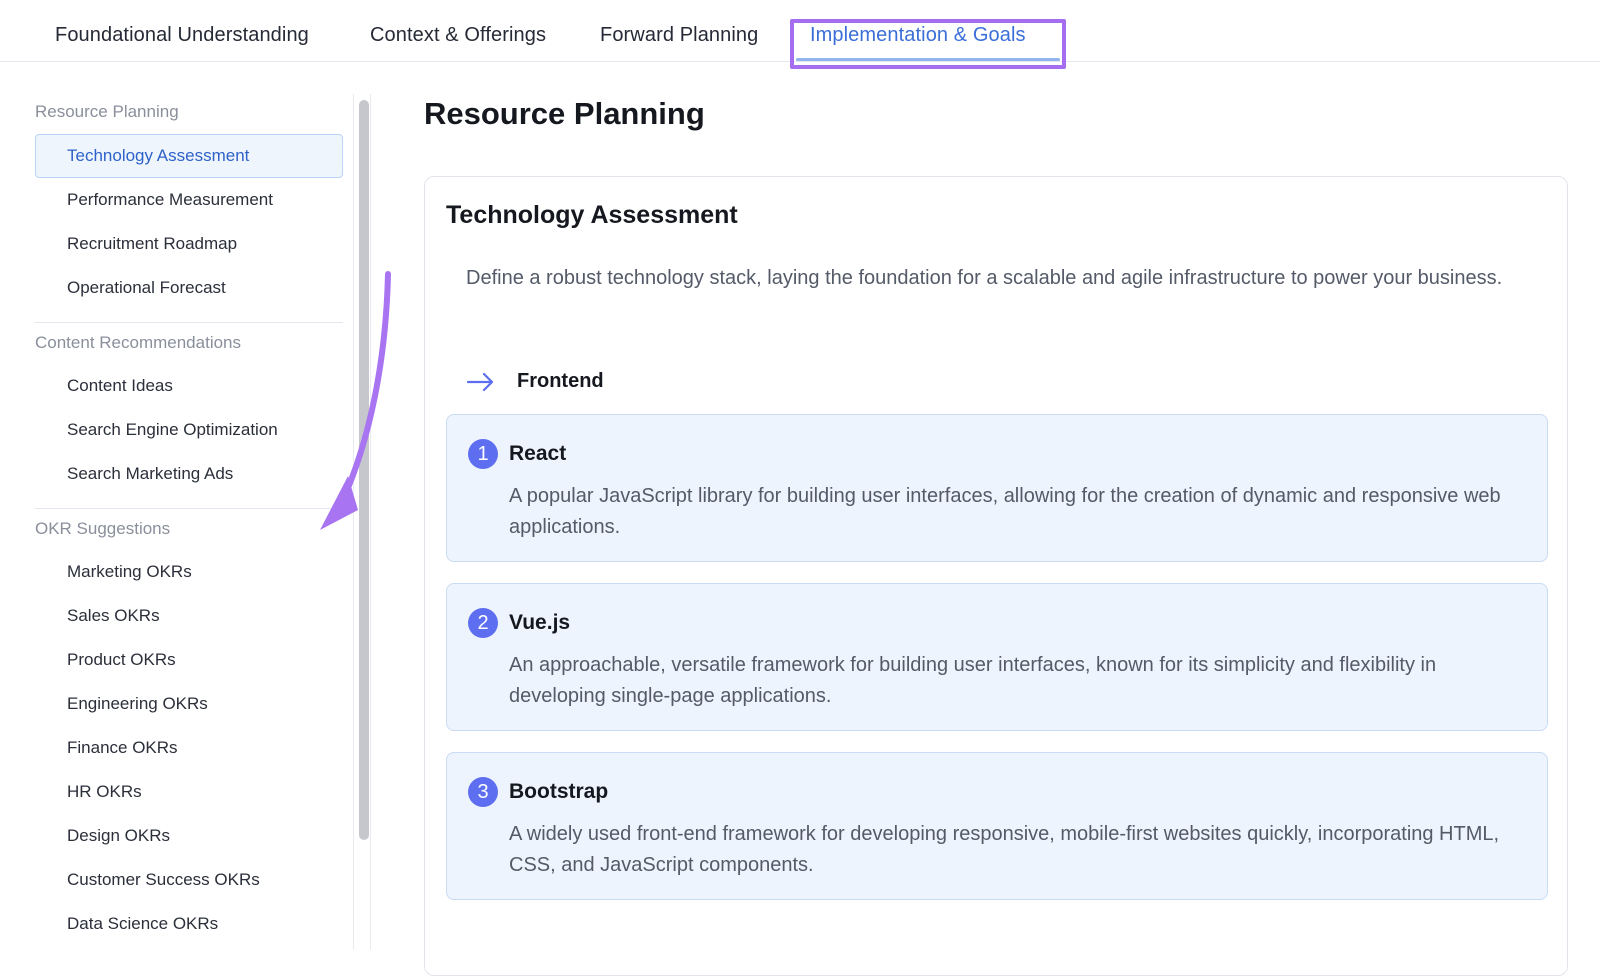 This screenshot has width=1600, height=976. What do you see at coordinates (564, 113) in the screenshot?
I see `page-title: Resource Planning` at bounding box center [564, 113].